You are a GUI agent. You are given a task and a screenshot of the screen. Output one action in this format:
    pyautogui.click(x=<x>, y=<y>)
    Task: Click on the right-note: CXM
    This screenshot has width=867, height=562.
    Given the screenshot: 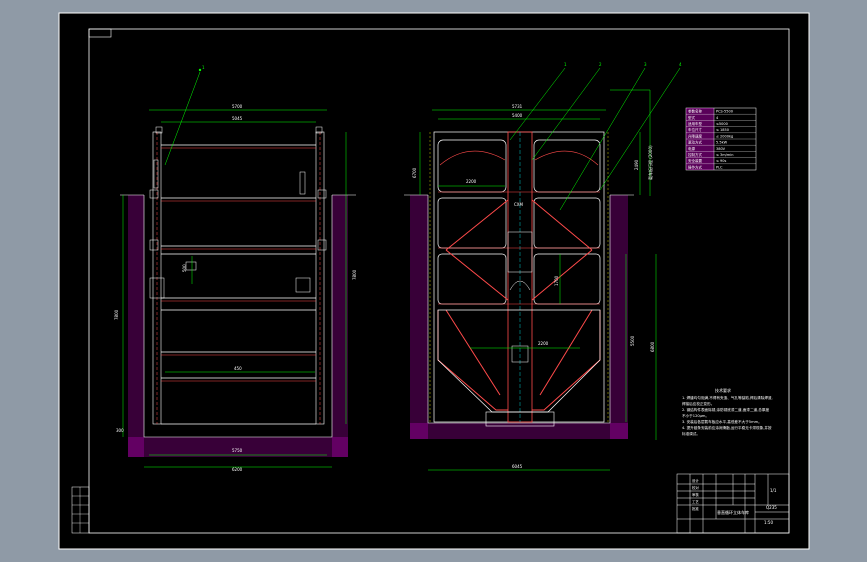 What is the action you would take?
    pyautogui.click(x=519, y=204)
    